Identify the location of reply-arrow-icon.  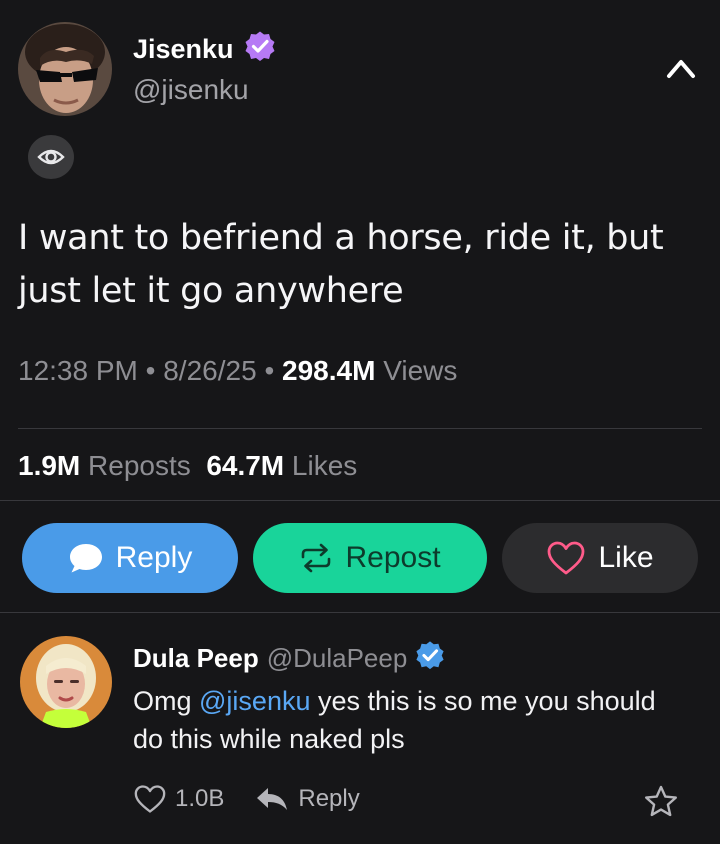
(272, 799).